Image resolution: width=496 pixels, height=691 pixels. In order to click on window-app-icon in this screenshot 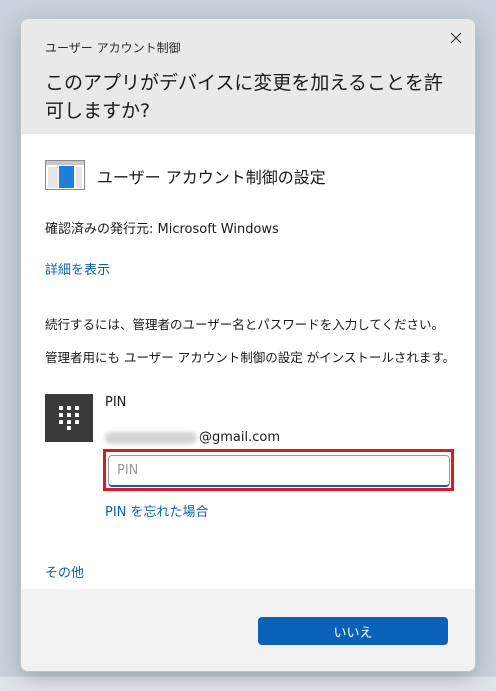, I will do `click(65, 175)`.